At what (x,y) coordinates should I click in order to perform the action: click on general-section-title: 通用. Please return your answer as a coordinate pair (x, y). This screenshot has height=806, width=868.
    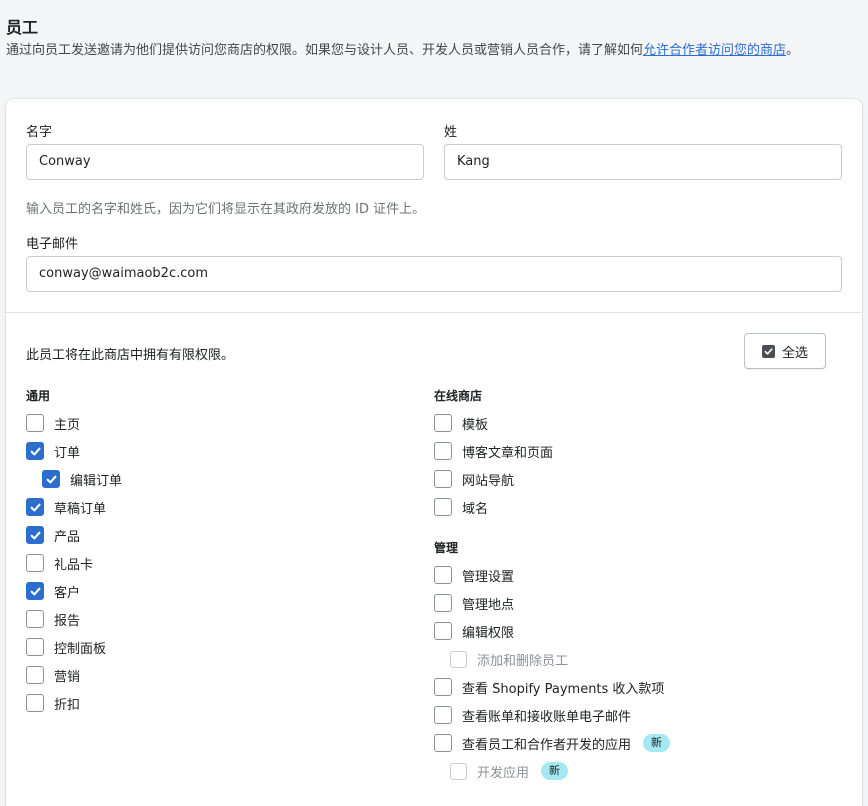
    Looking at the image, I should click on (38, 396).